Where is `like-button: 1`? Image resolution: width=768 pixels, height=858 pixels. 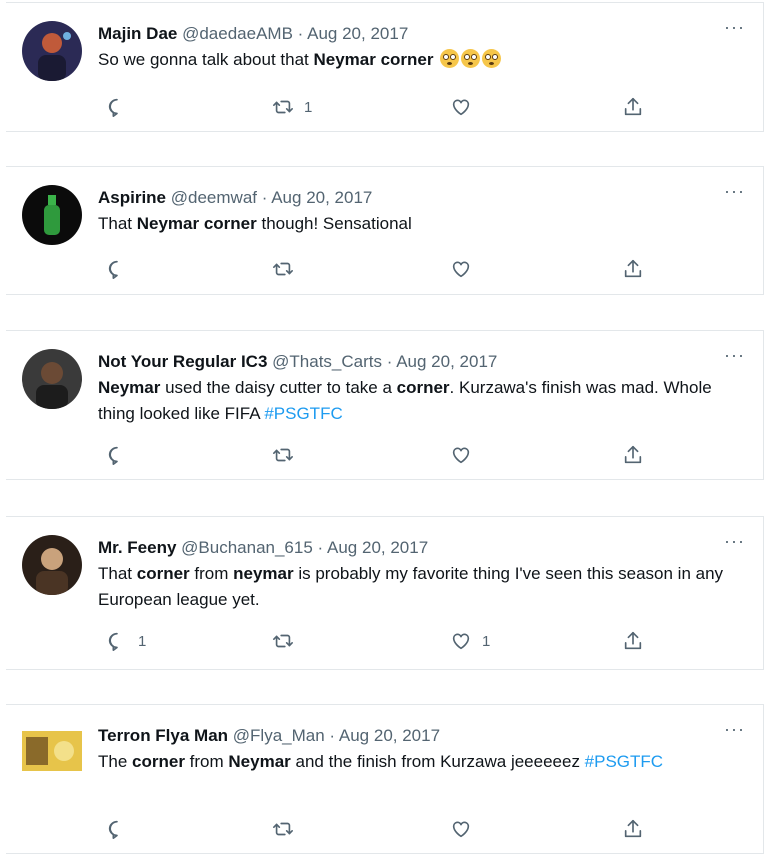
like-button: 1 is located at coordinates (470, 641).